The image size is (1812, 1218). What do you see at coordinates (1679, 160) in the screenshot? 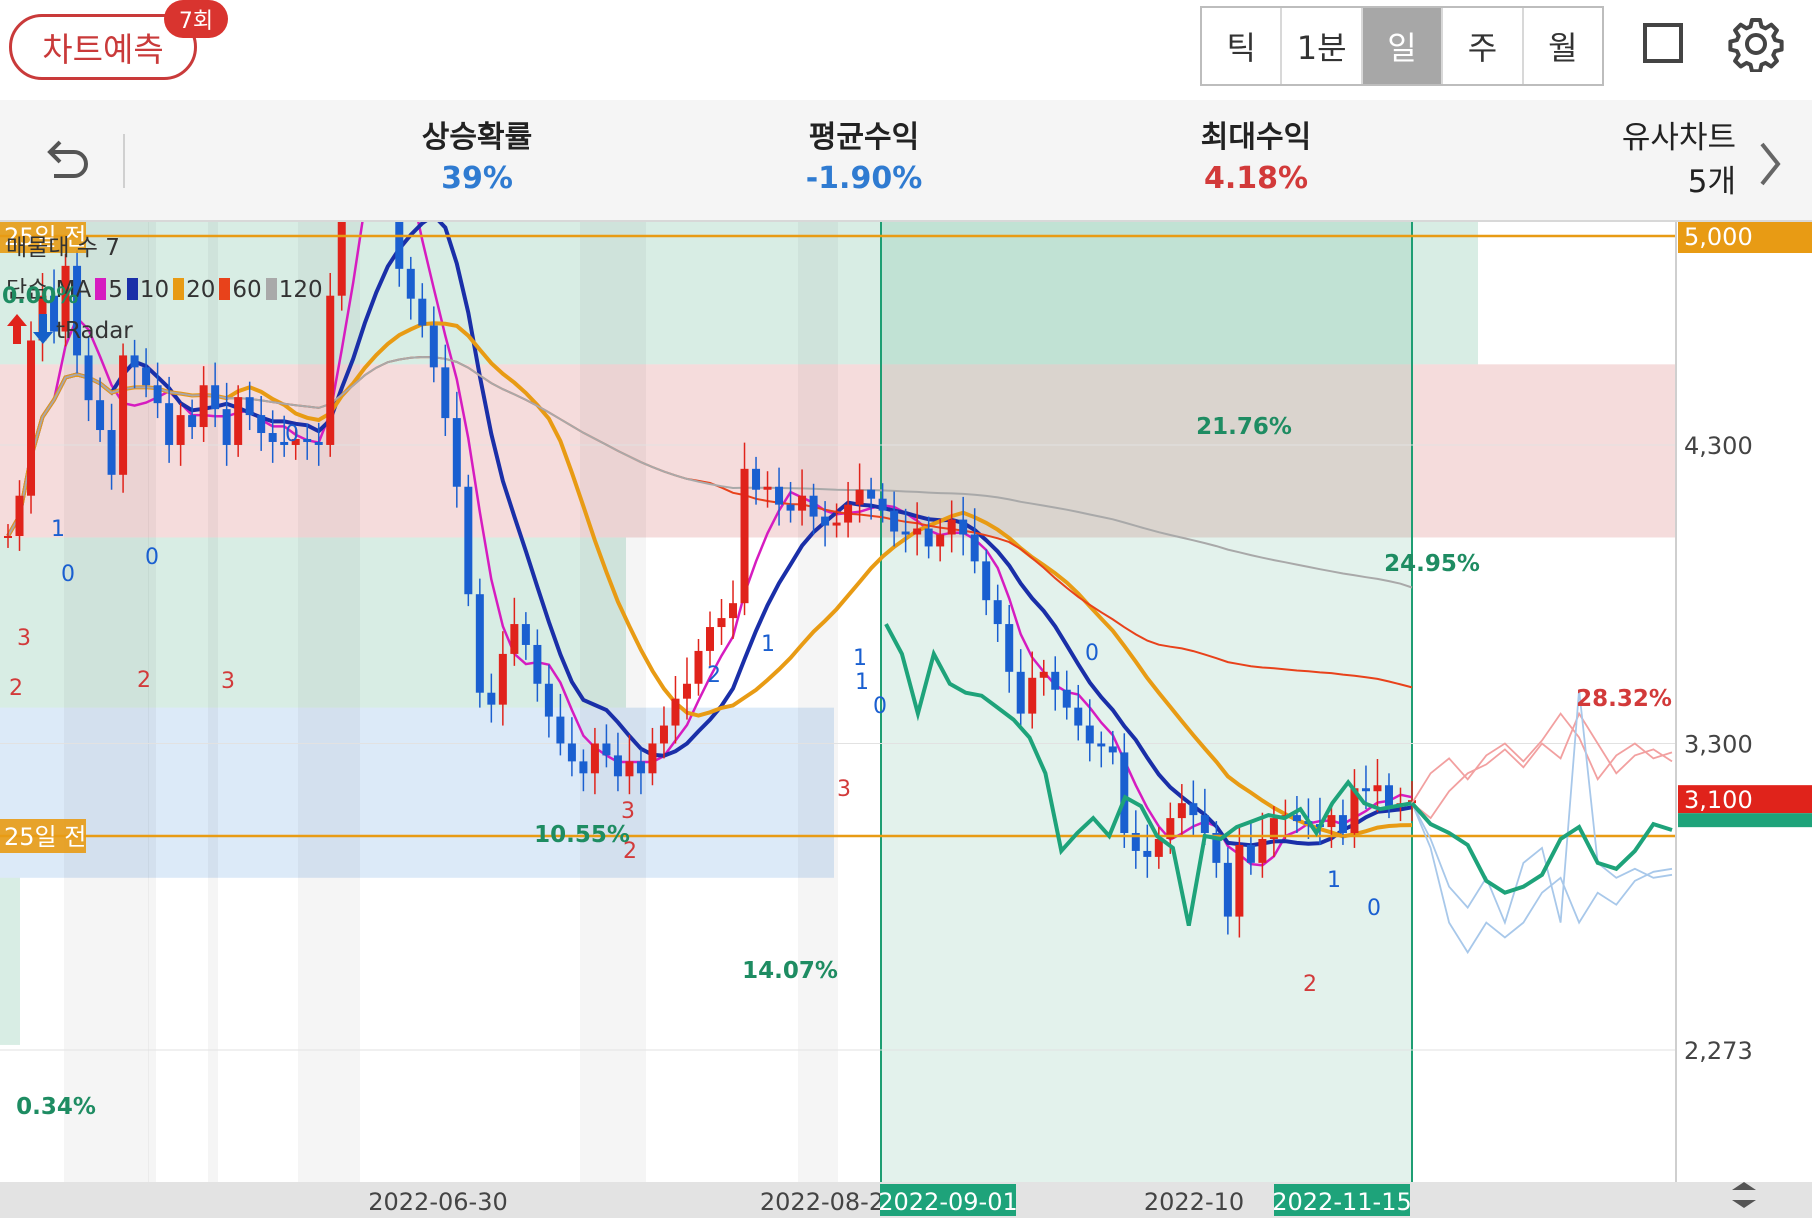
I see `similar-charts: 유사차트 5개` at bounding box center [1679, 160].